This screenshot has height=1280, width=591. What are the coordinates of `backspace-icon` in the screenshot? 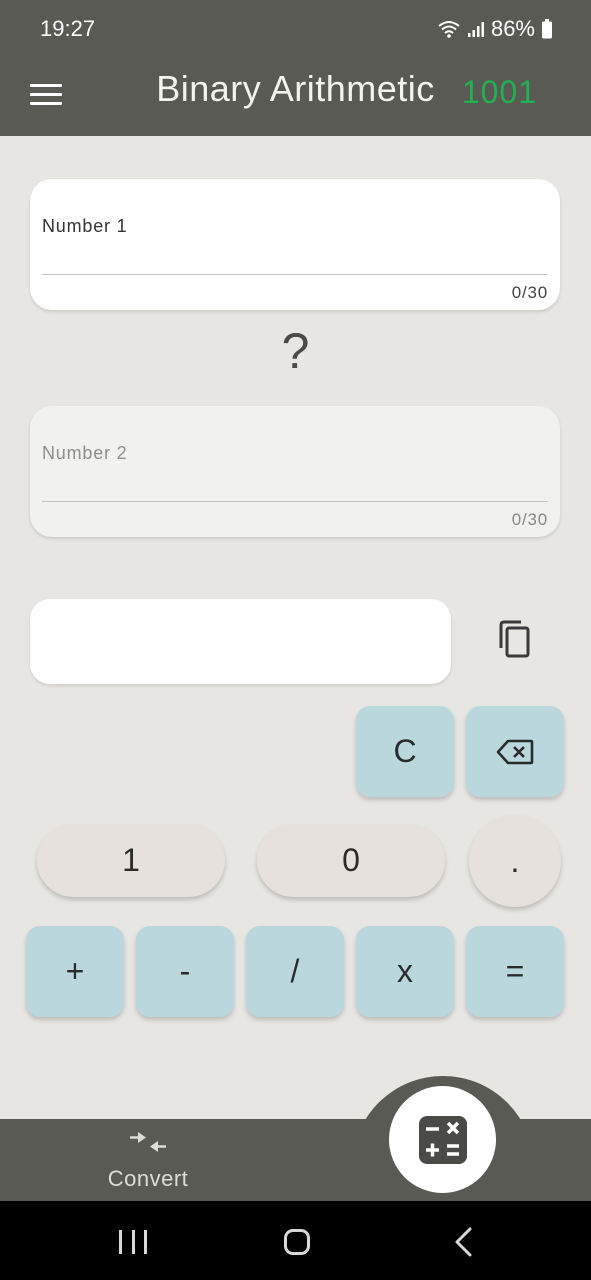 It's located at (515, 751).